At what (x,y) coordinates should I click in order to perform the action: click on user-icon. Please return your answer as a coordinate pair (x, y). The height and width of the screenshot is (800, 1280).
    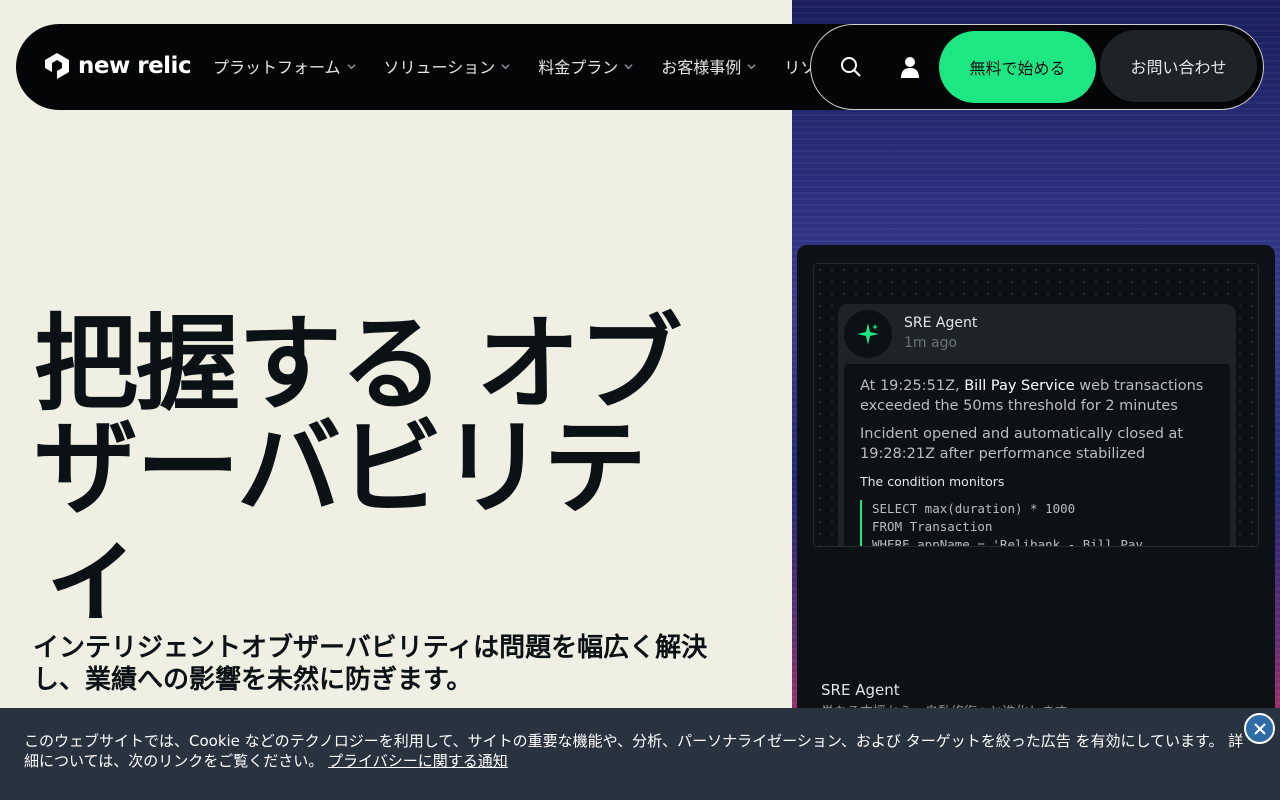
    Looking at the image, I should click on (910, 67).